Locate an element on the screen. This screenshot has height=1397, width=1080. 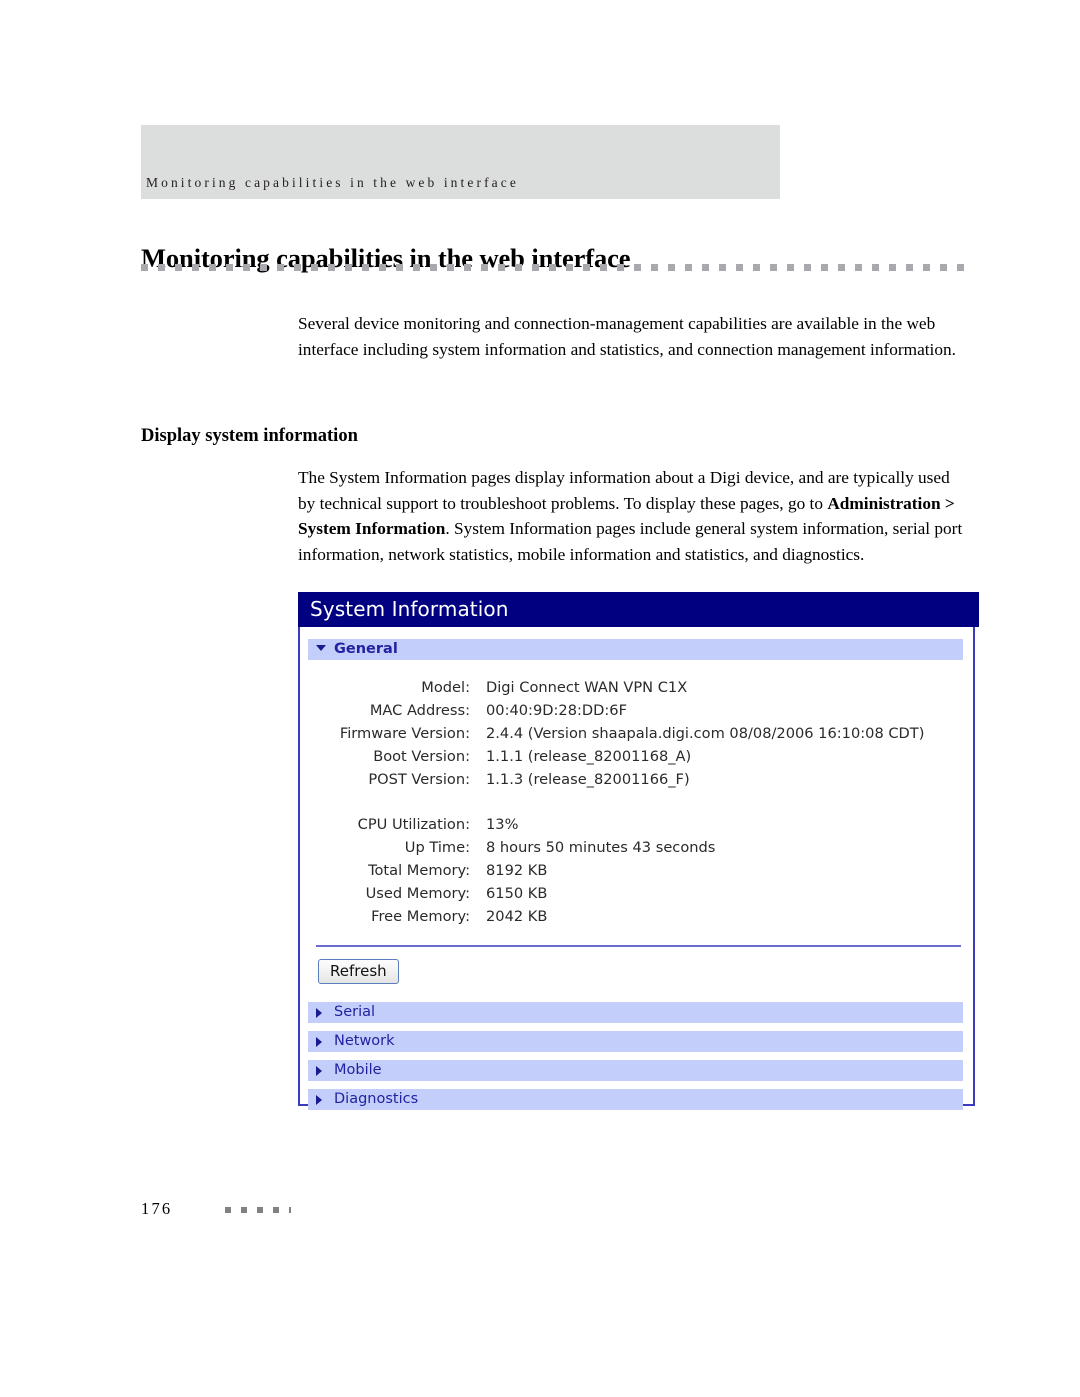
info-label: Used Memory: is located at coordinates (417, 893).